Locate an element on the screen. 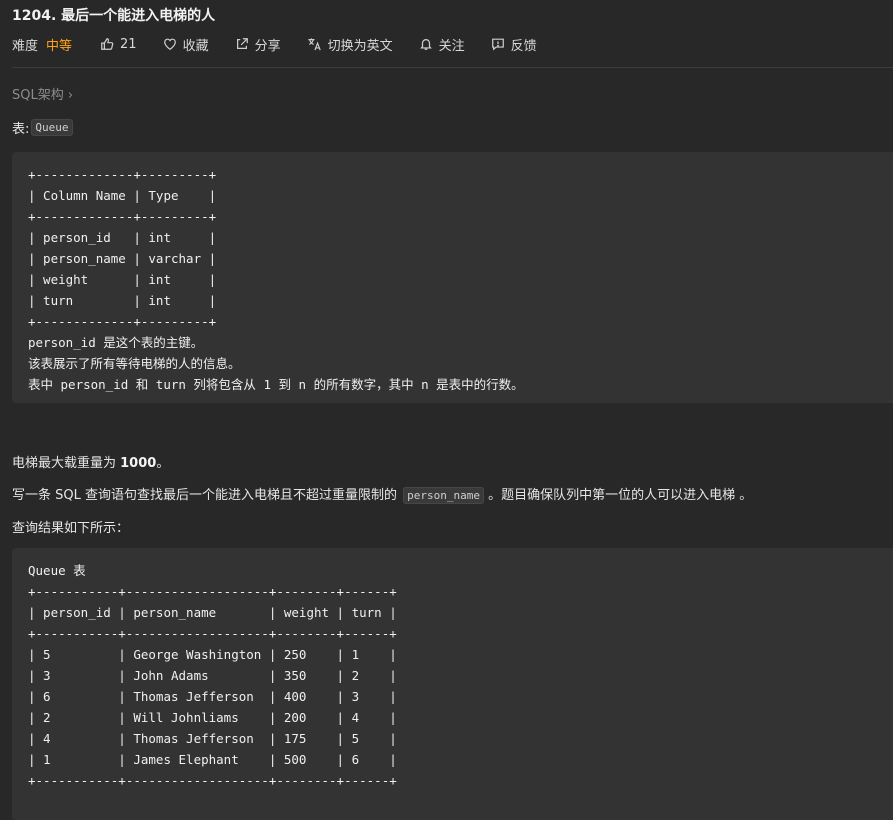  share-icon is located at coordinates (242, 43).